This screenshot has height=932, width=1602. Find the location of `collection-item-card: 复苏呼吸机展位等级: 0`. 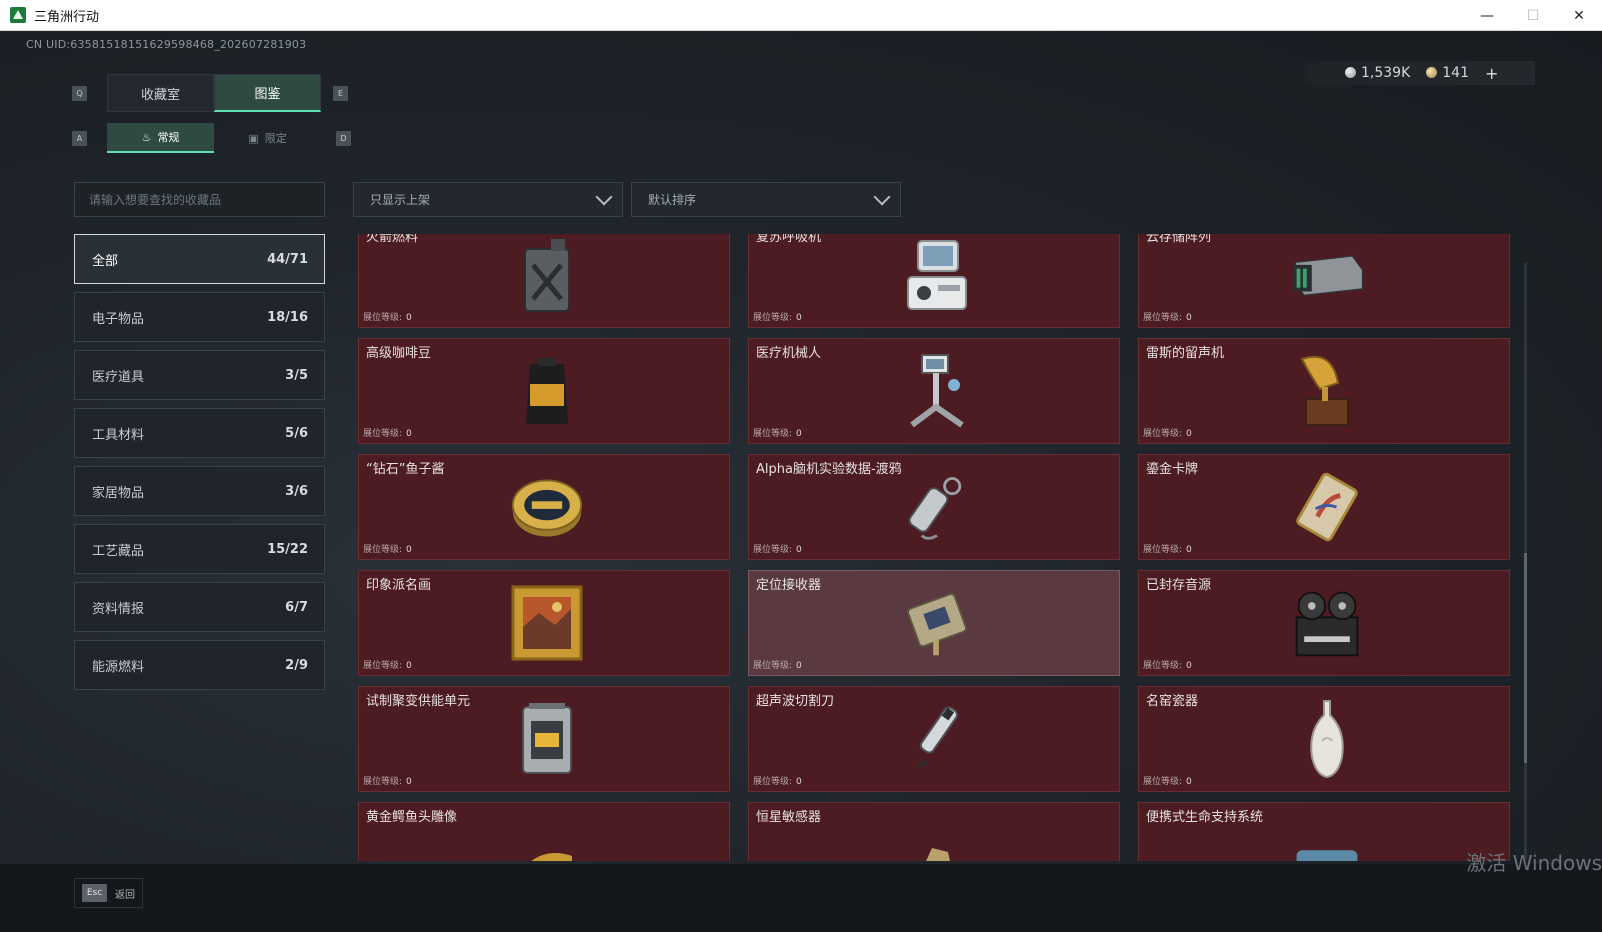

collection-item-card: 复苏呼吸机展位等级: 0 is located at coordinates (934, 281).